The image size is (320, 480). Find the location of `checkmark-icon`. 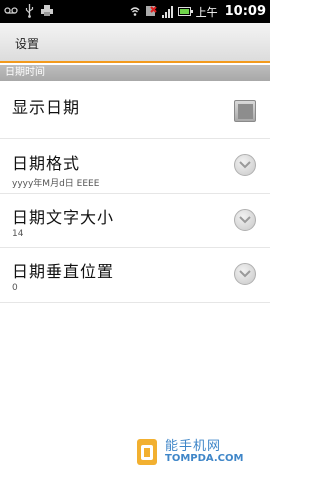

checkmark-icon is located at coordinates (245, 111).